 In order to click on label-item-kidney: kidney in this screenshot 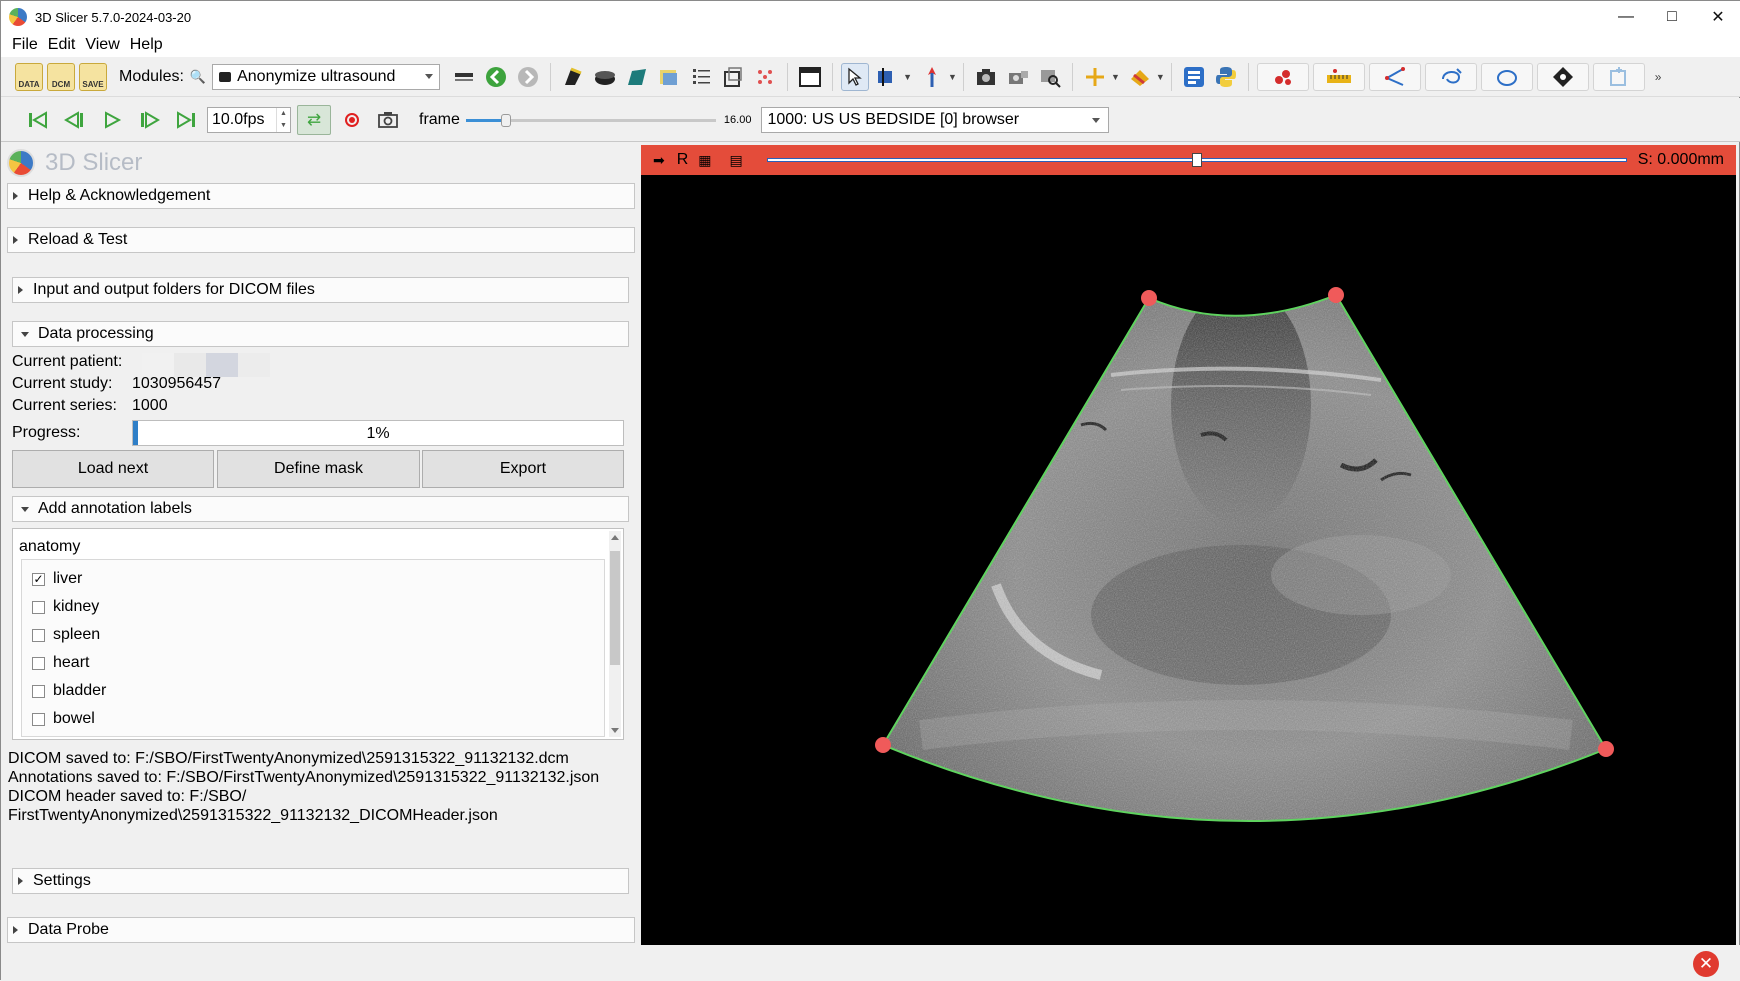, I will do `click(65, 607)`.